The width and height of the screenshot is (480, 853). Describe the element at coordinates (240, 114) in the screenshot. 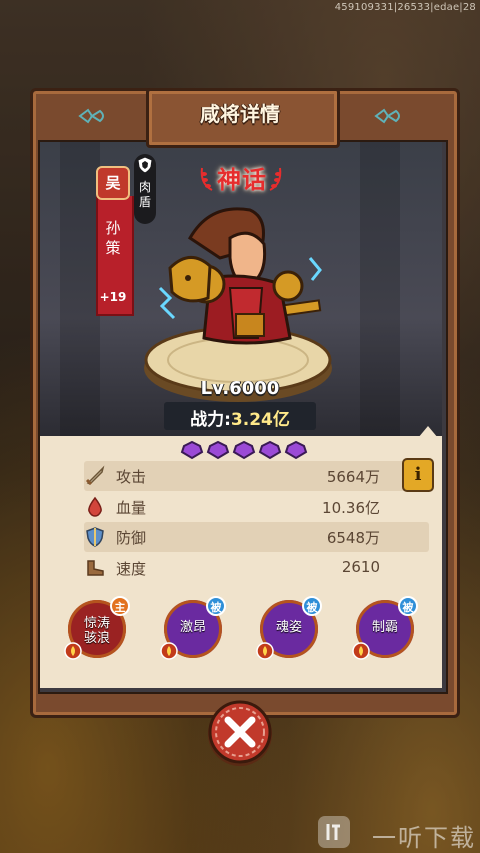

I see `dialog-title: 咸将详情` at that location.